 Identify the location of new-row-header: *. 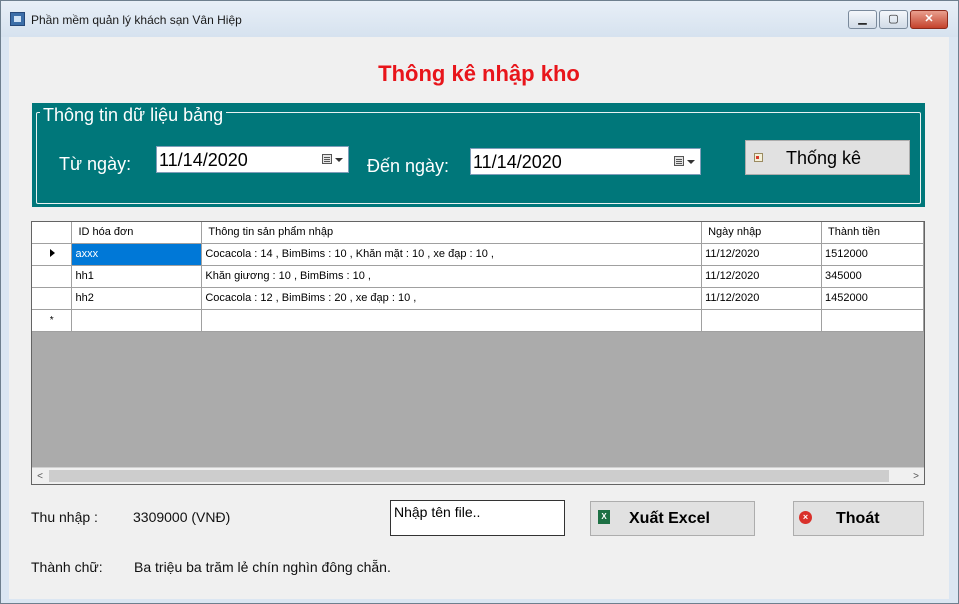
(52, 320).